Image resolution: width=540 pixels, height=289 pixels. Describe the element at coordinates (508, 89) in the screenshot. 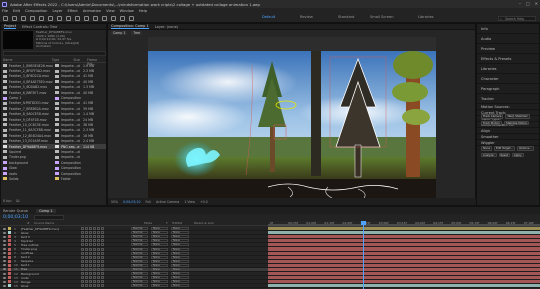

I see `panel-paragraph: Paragraph` at that location.